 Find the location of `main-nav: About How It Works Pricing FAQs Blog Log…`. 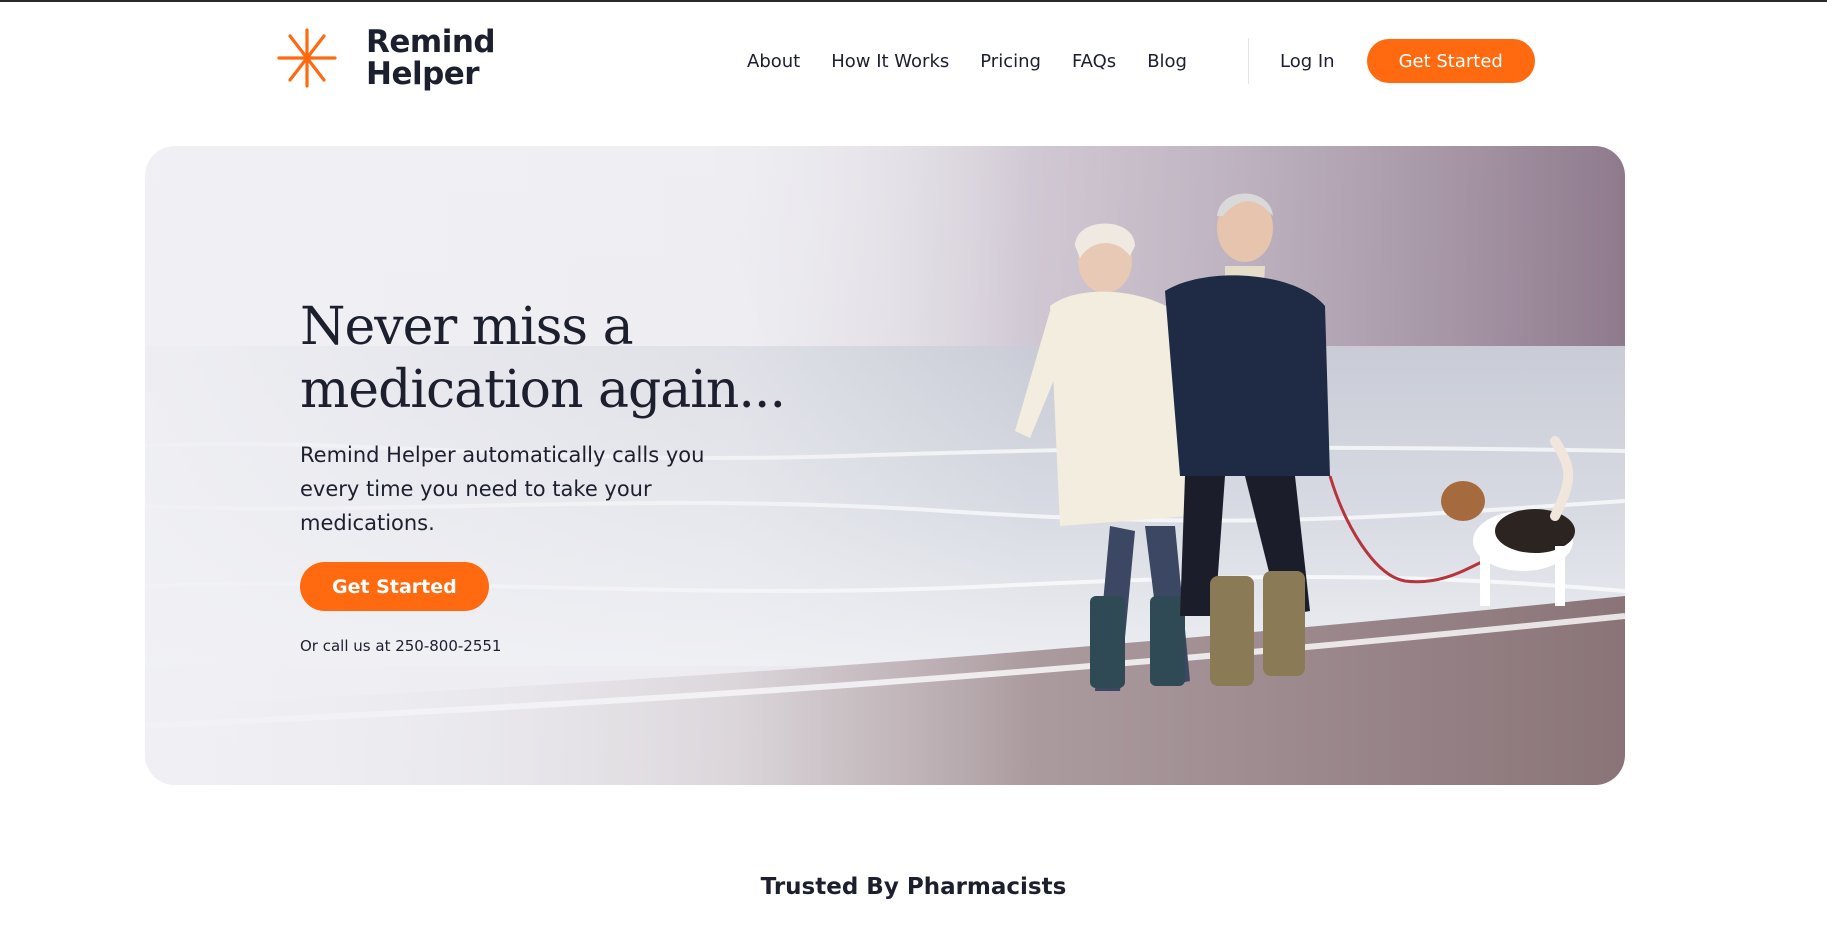

main-nav: About How It Works Pricing FAQs Blog Log… is located at coordinates (1141, 61).